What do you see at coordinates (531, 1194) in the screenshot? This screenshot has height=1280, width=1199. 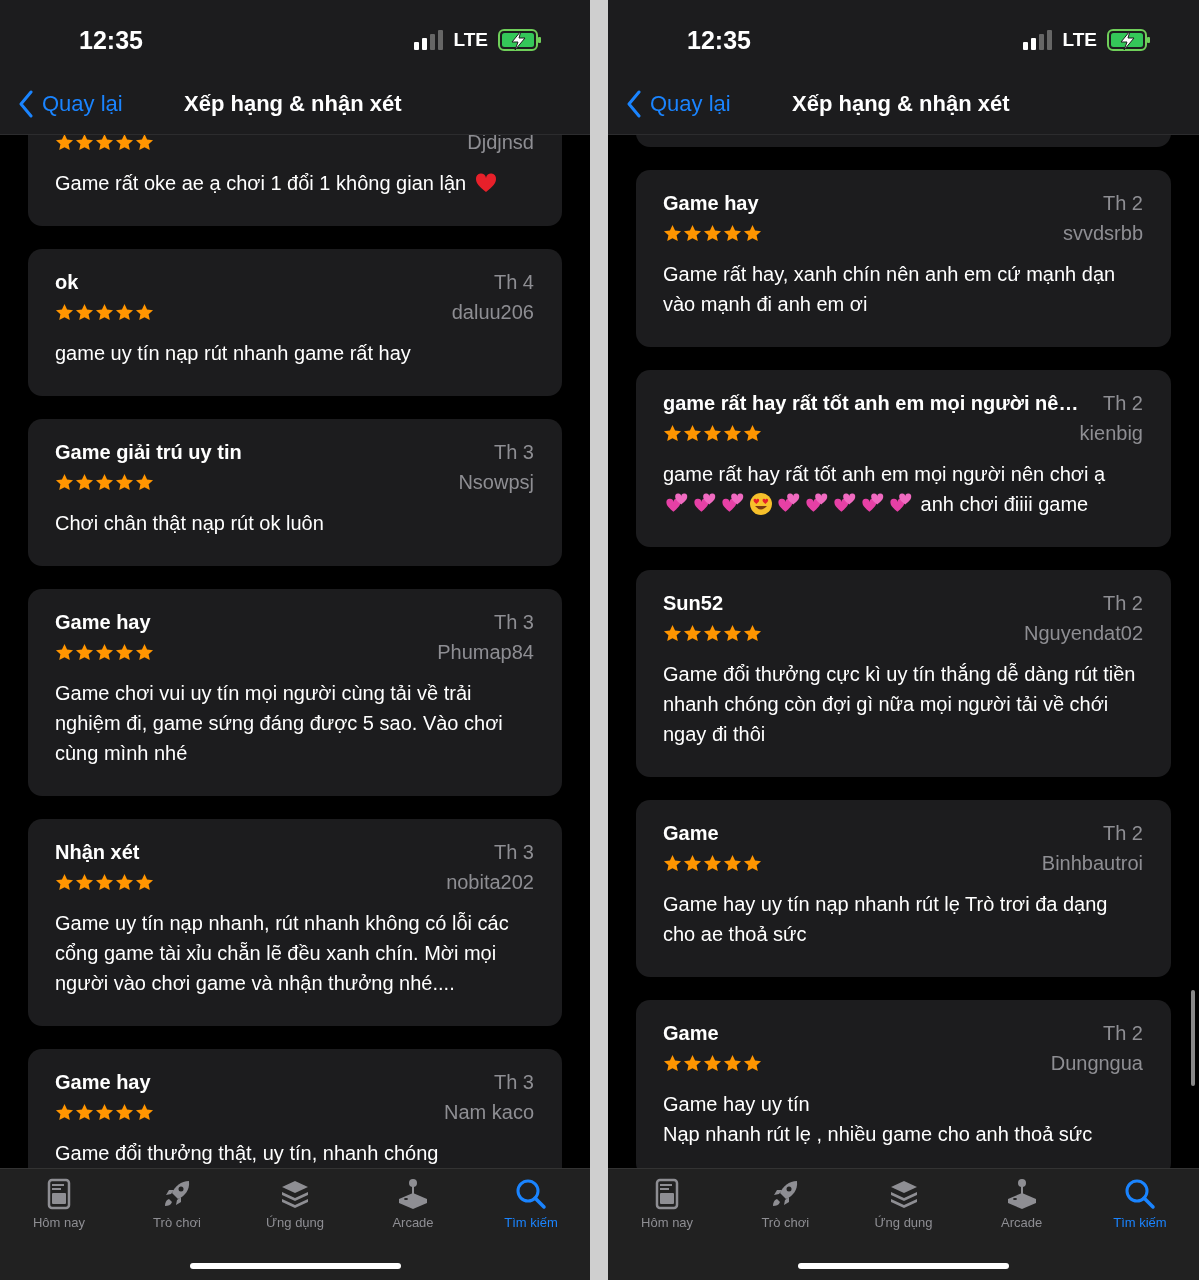 I see `search-icon` at bounding box center [531, 1194].